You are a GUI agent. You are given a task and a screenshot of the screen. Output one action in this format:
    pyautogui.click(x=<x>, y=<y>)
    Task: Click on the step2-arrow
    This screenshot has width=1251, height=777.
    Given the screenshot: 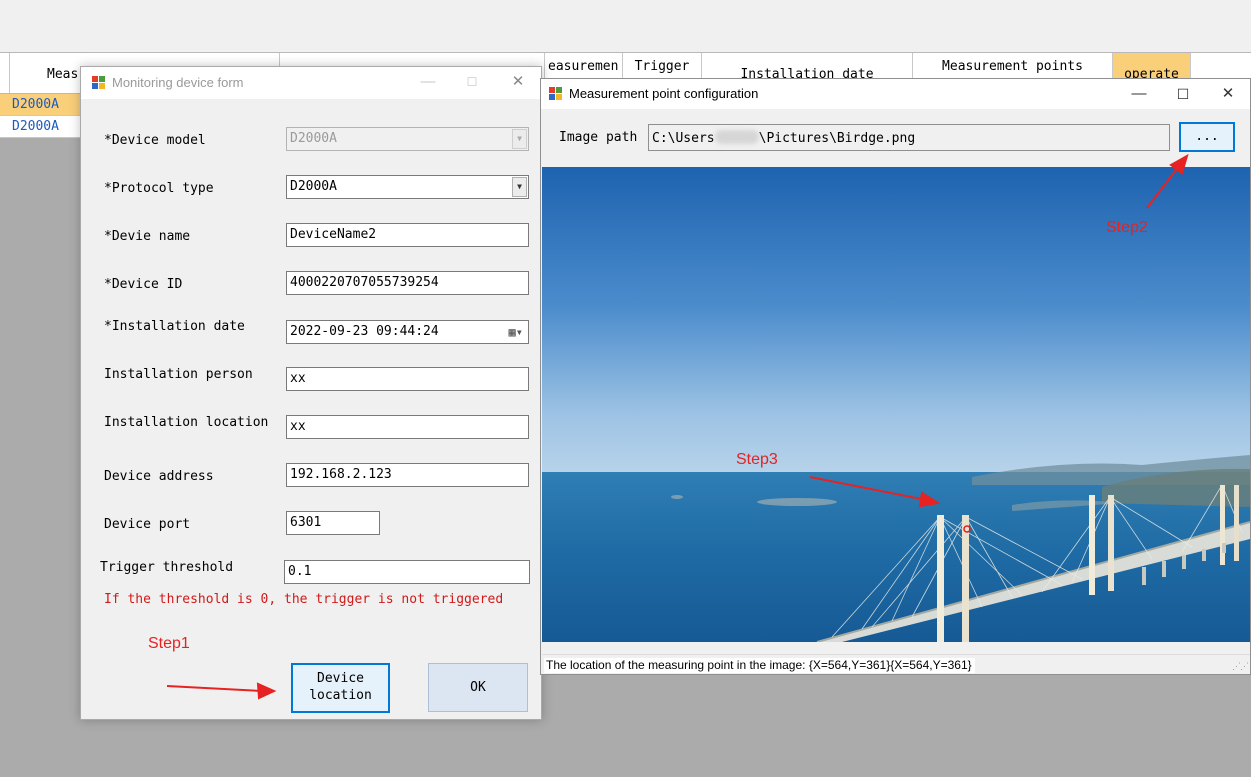 What is the action you would take?
    pyautogui.click(x=1163, y=187)
    